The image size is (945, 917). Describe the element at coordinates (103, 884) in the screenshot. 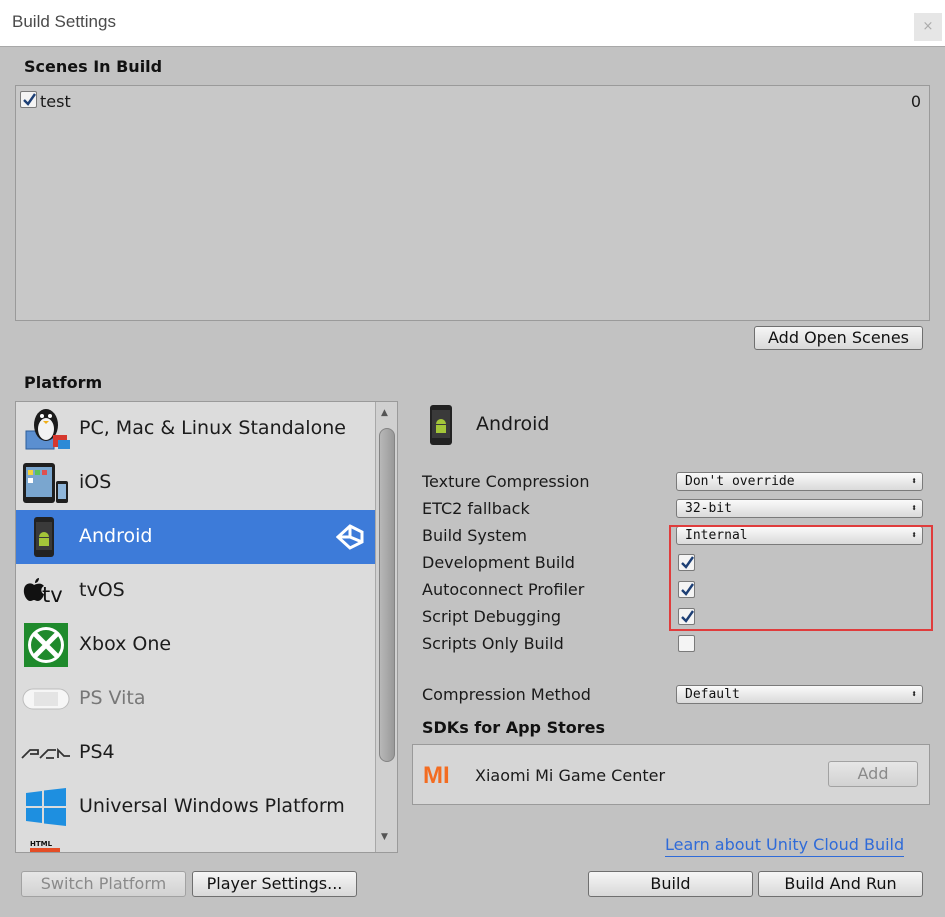

I see `switch-platform-button: Switch Platform` at that location.